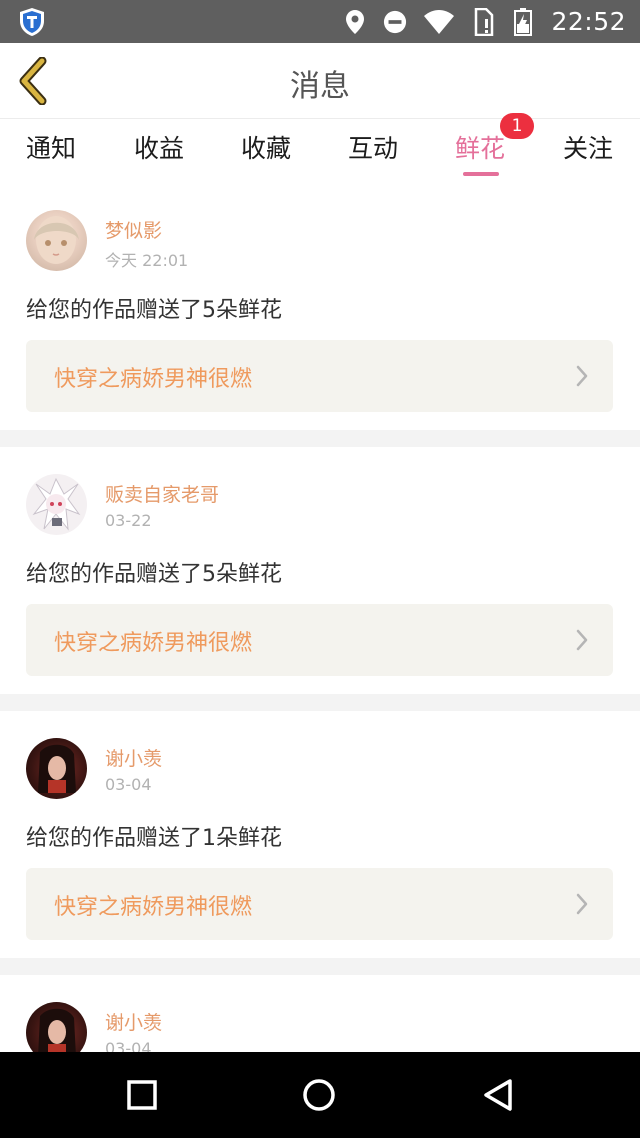  I want to click on username: 贩卖自家老哥, so click(162, 493).